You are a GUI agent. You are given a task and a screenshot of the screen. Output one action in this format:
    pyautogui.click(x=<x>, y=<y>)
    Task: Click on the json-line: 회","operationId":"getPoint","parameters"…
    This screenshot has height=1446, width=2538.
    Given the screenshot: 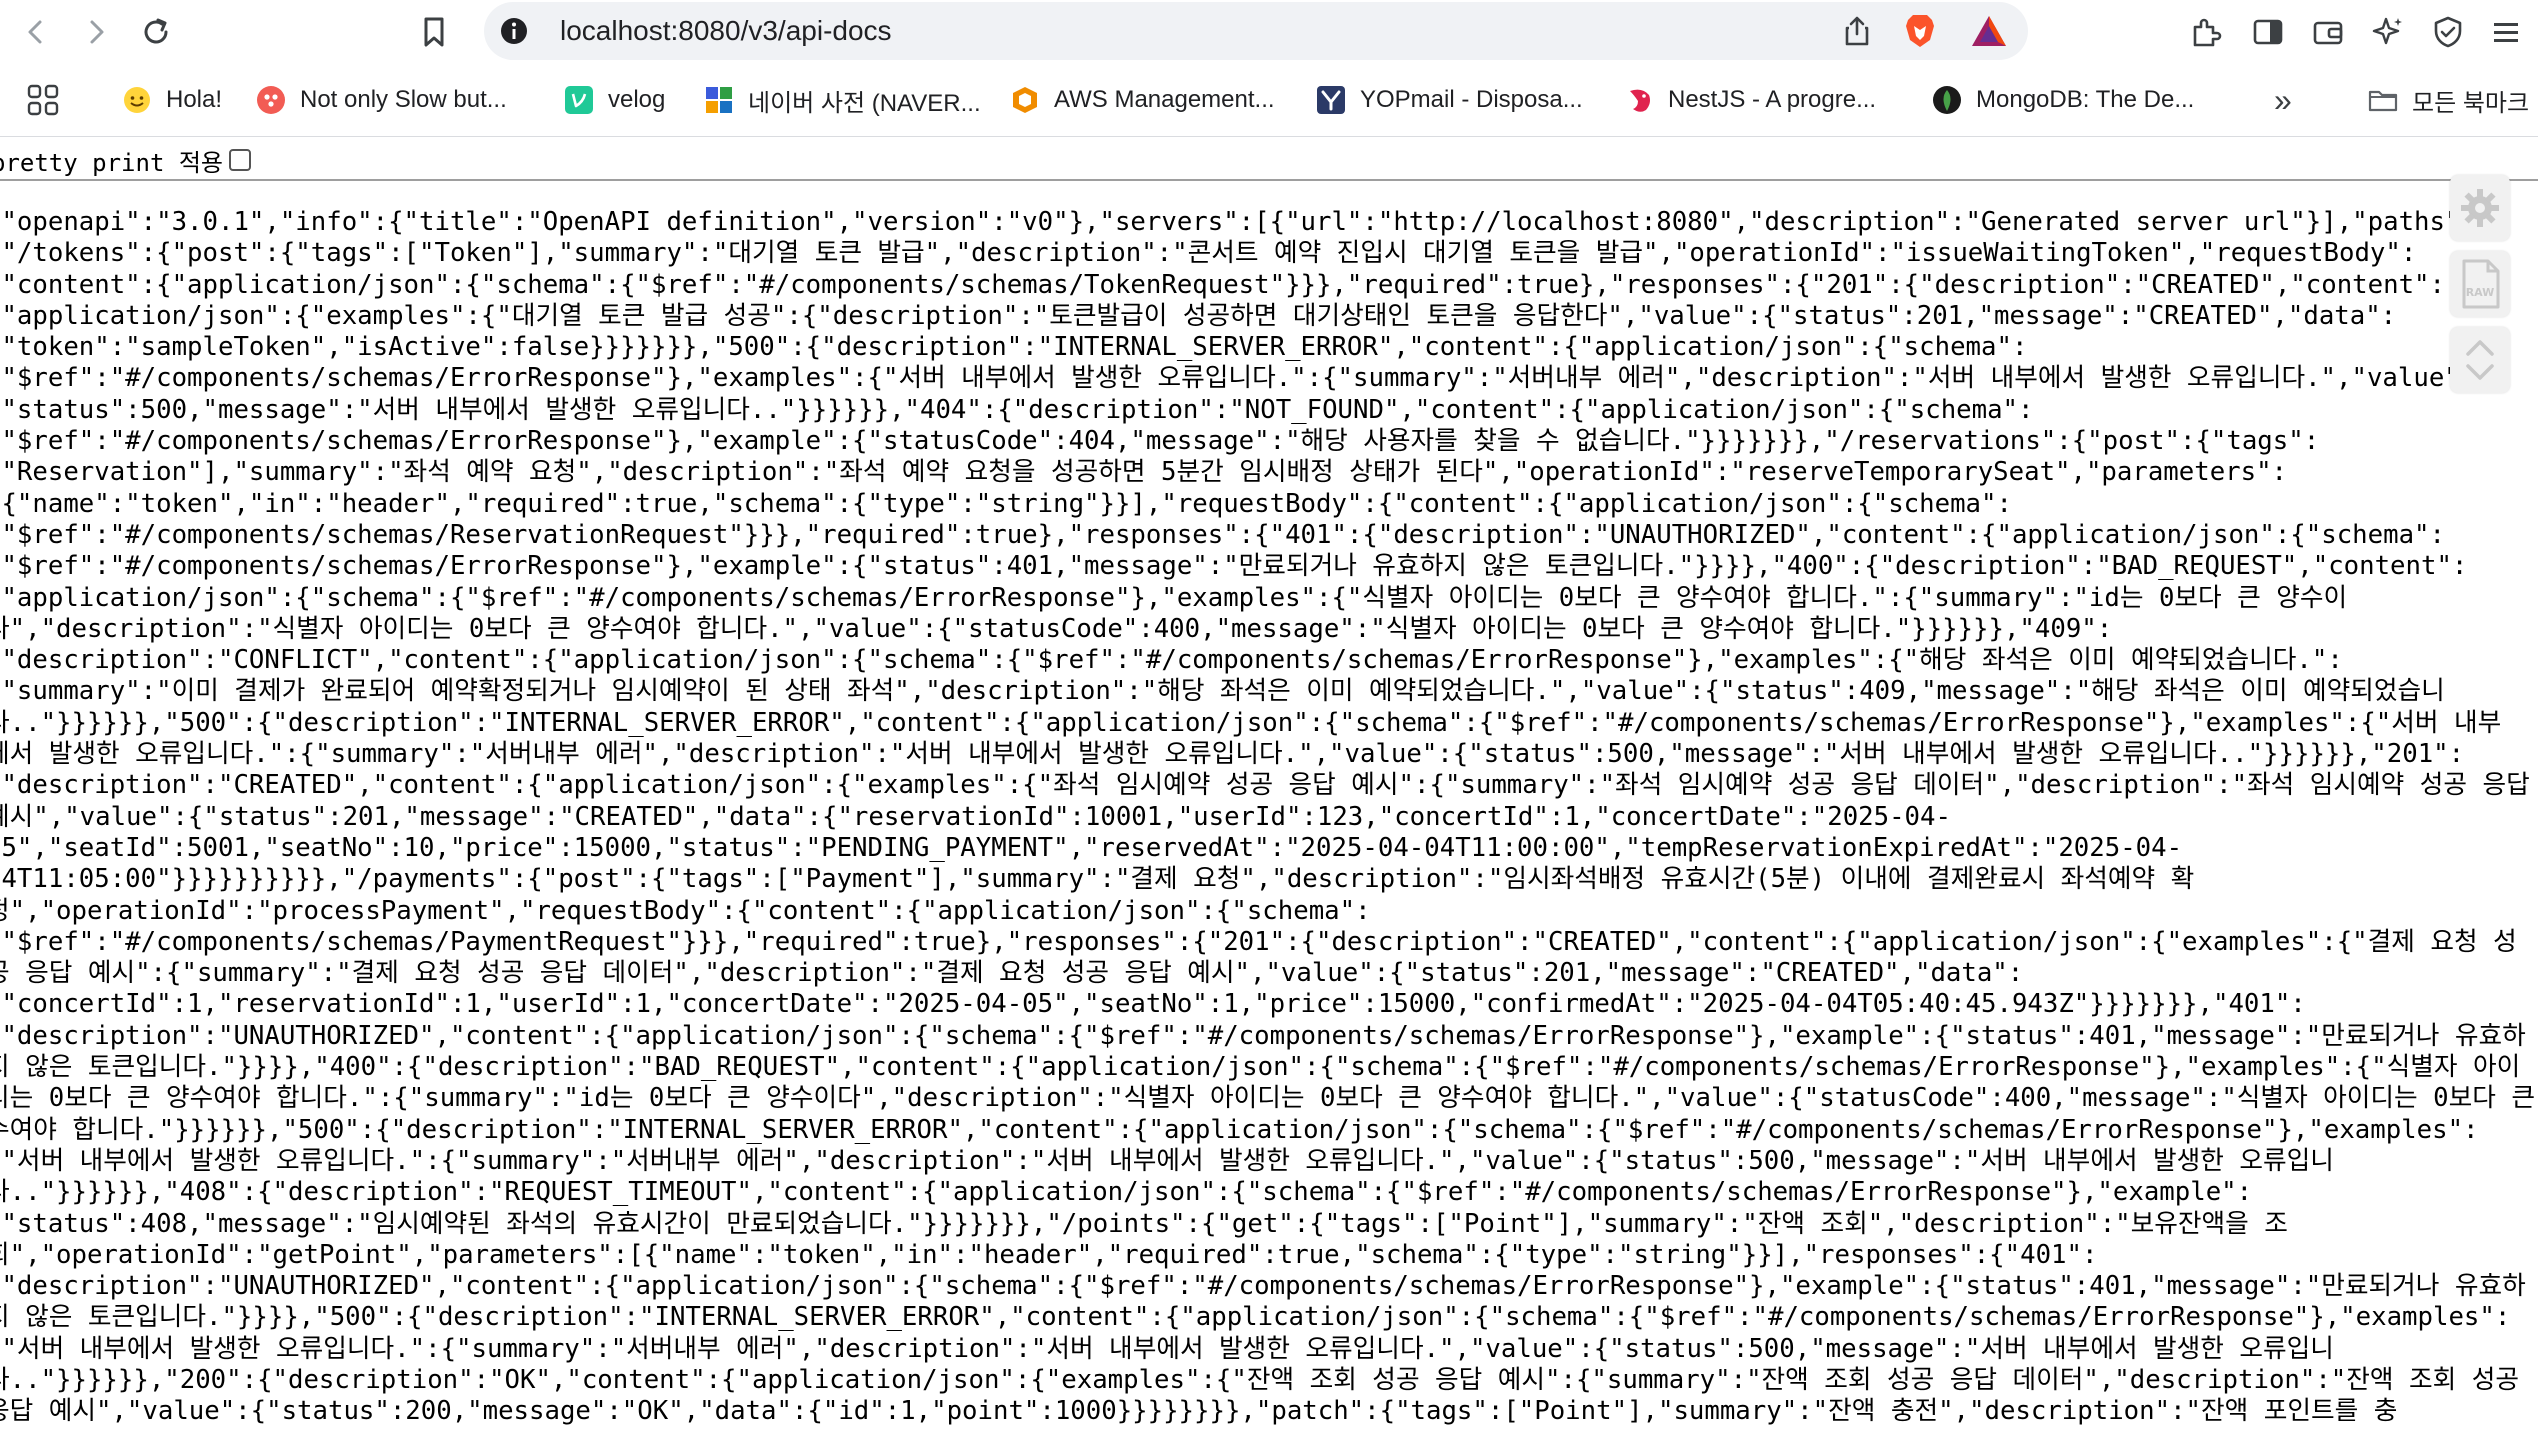 What is the action you would take?
    pyautogui.click(x=1049, y=1254)
    